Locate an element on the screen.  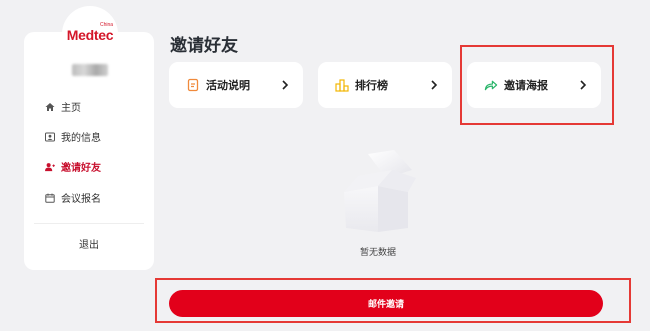
activity-notes-card: 活动说明 is located at coordinates (236, 85).